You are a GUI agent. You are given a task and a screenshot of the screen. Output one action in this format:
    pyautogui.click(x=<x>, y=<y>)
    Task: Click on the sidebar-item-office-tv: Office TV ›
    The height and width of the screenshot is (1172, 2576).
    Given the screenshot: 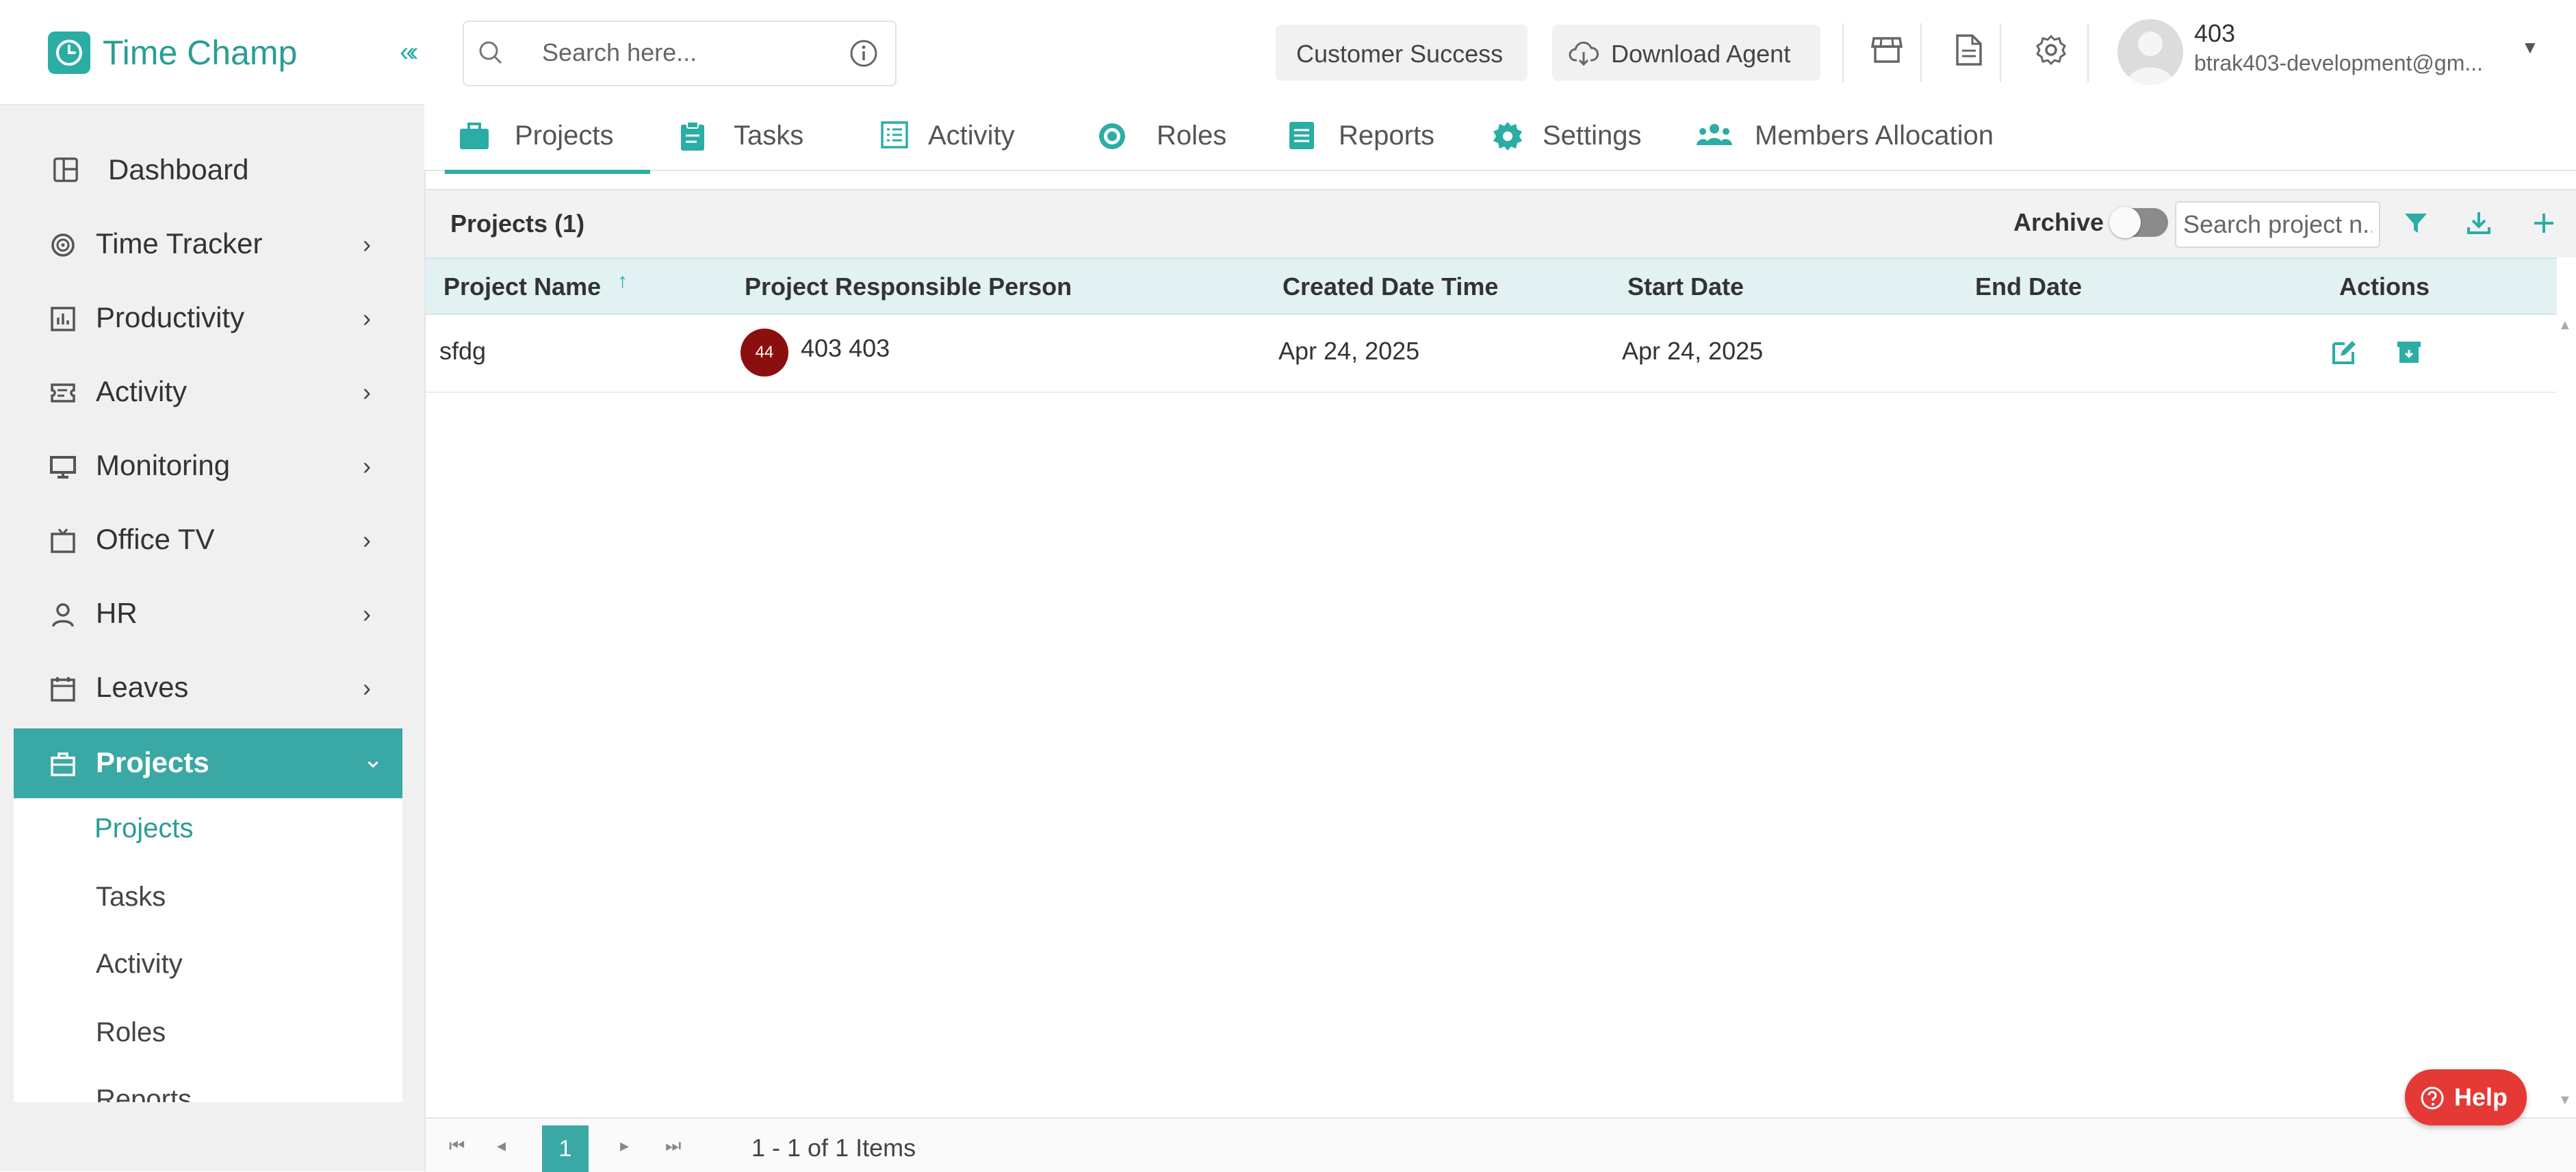 What is the action you would take?
    pyautogui.click(x=208, y=540)
    